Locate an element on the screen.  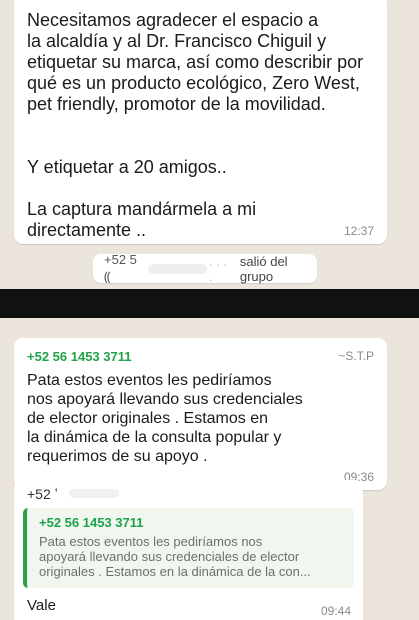
reply-text: Vale is located at coordinates (41, 605).